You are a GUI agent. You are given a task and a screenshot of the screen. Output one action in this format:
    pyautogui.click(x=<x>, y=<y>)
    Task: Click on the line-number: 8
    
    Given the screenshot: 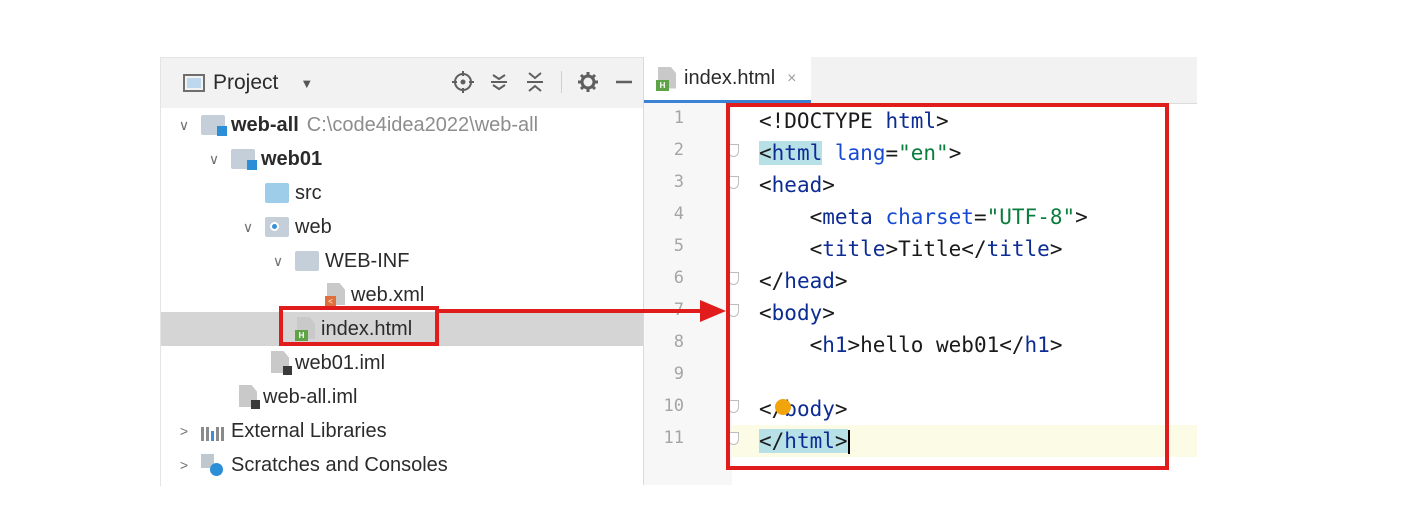 What is the action you would take?
    pyautogui.click(x=678, y=342)
    